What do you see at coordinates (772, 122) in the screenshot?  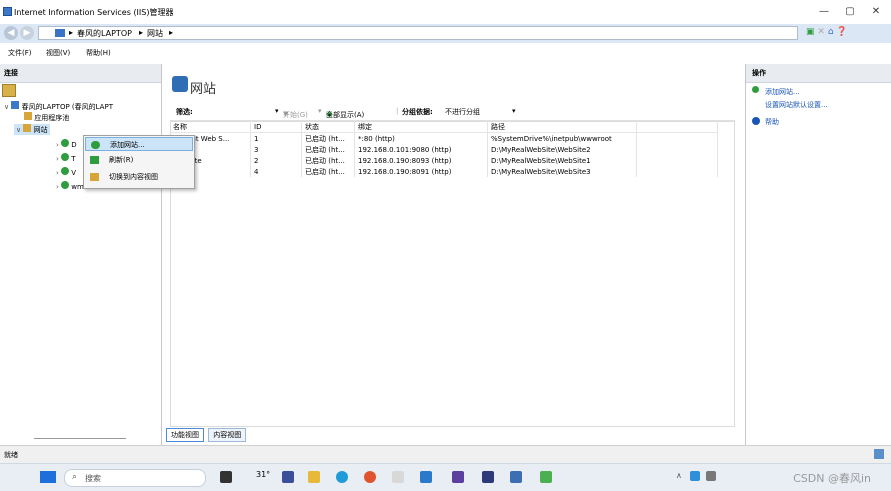 I see `action-help: 帮助` at bounding box center [772, 122].